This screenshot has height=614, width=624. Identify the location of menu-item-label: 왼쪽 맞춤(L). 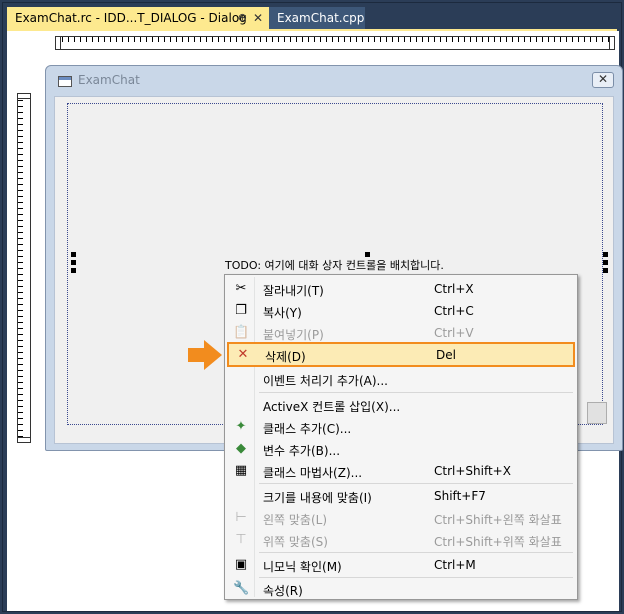
(295, 520).